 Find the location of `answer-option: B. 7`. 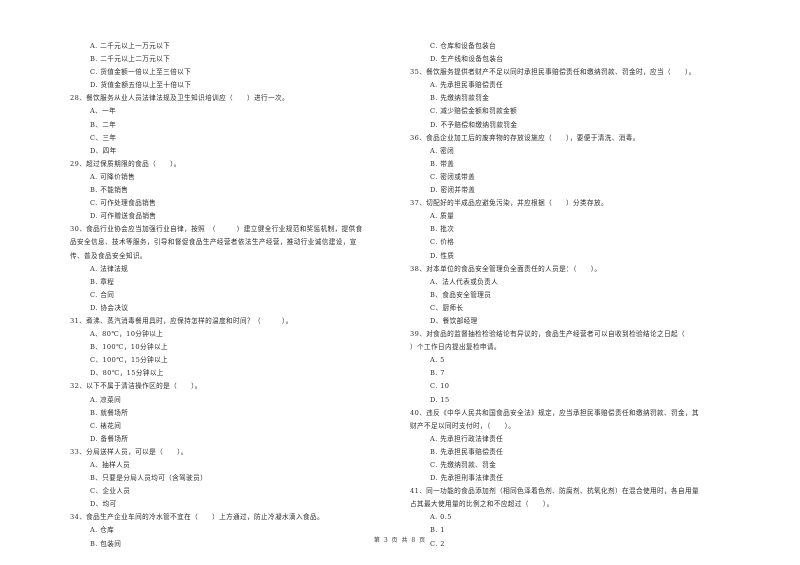

answer-option: B. 7 is located at coordinates (437, 373).